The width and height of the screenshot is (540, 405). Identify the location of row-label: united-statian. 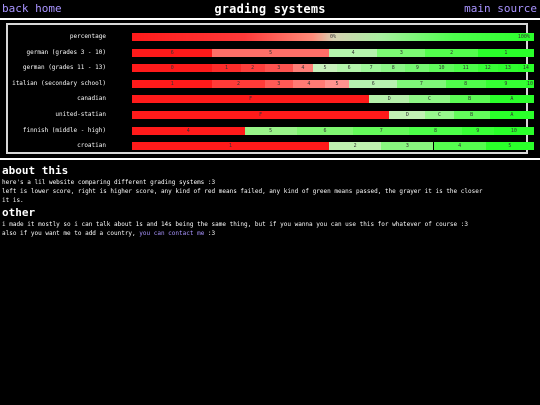
(80, 114).